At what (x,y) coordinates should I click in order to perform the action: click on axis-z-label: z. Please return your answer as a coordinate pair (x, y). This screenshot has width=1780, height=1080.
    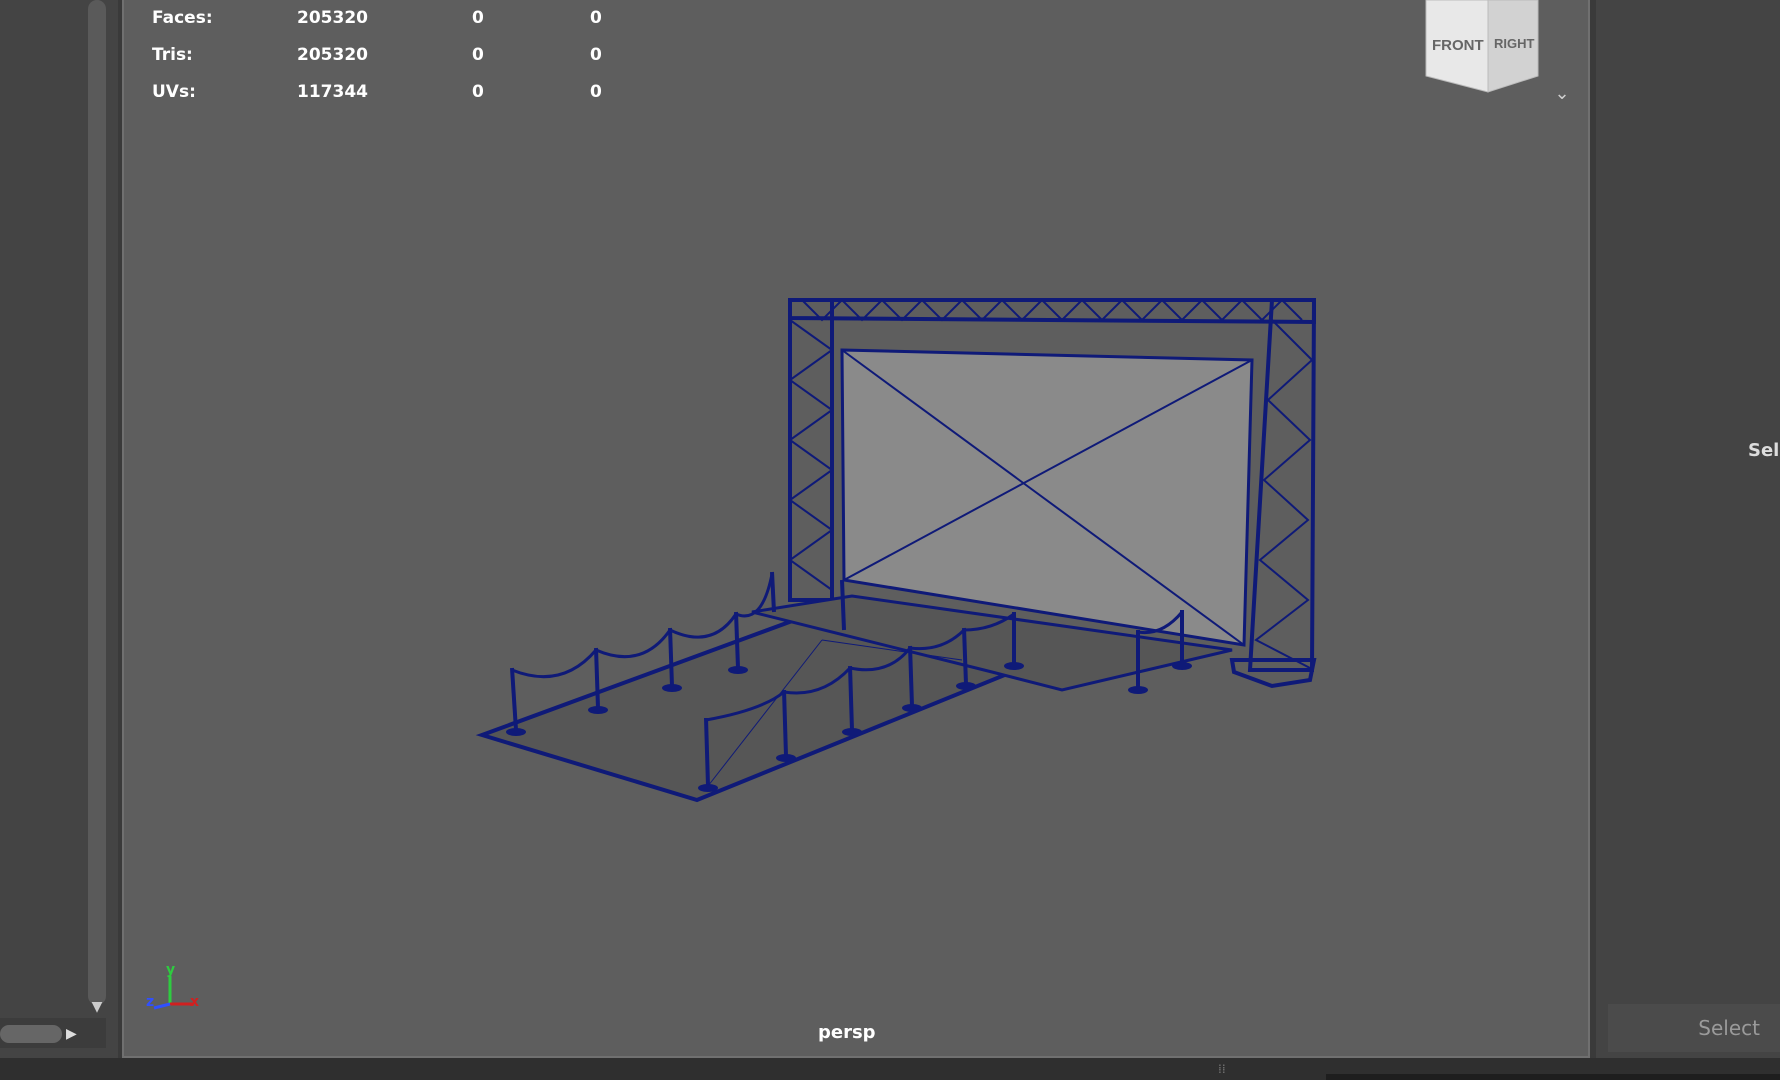
    Looking at the image, I should click on (150, 1002).